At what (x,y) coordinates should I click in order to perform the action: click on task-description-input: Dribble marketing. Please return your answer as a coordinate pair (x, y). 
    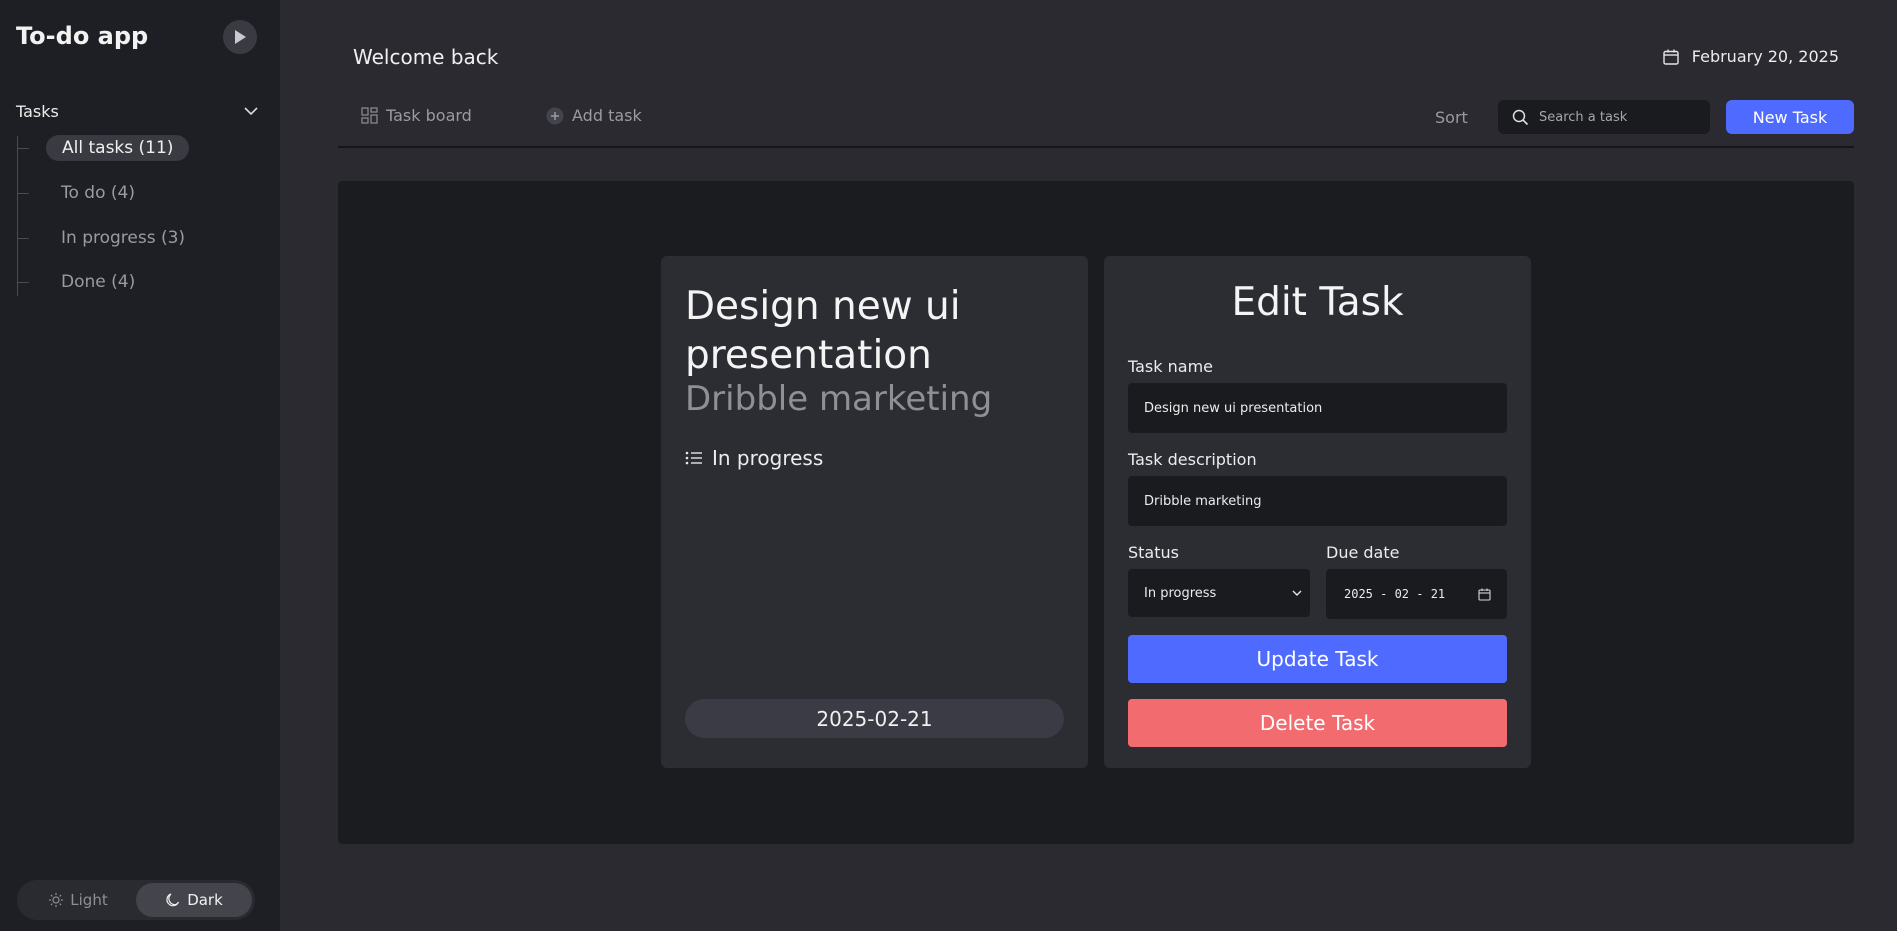
    Looking at the image, I should click on (1317, 501).